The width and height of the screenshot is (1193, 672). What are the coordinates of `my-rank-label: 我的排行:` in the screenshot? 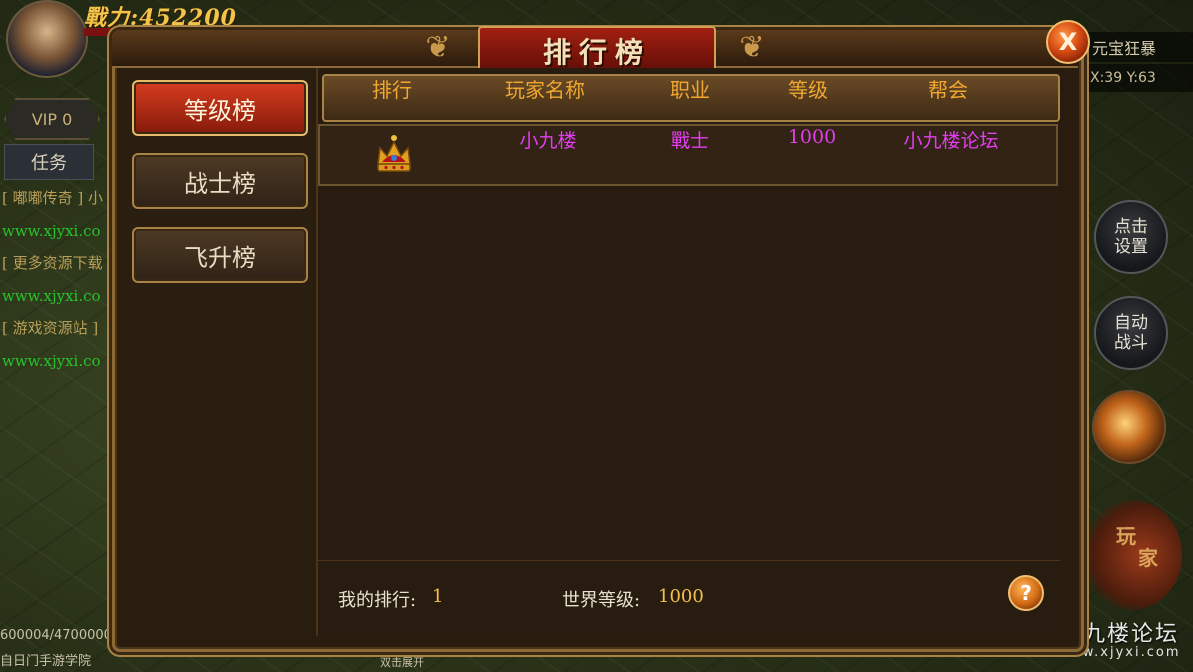 It's located at (377, 600).